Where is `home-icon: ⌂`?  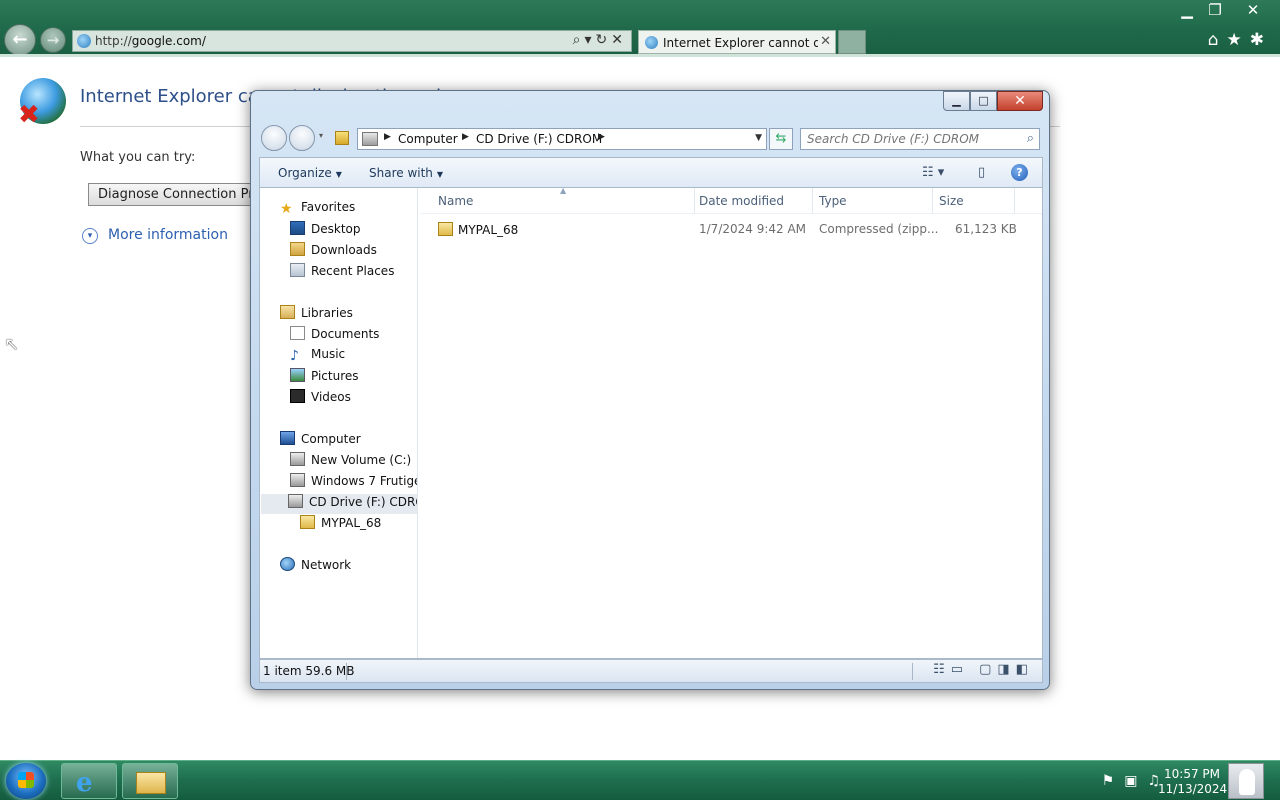 home-icon: ⌂ is located at coordinates (1217, 40).